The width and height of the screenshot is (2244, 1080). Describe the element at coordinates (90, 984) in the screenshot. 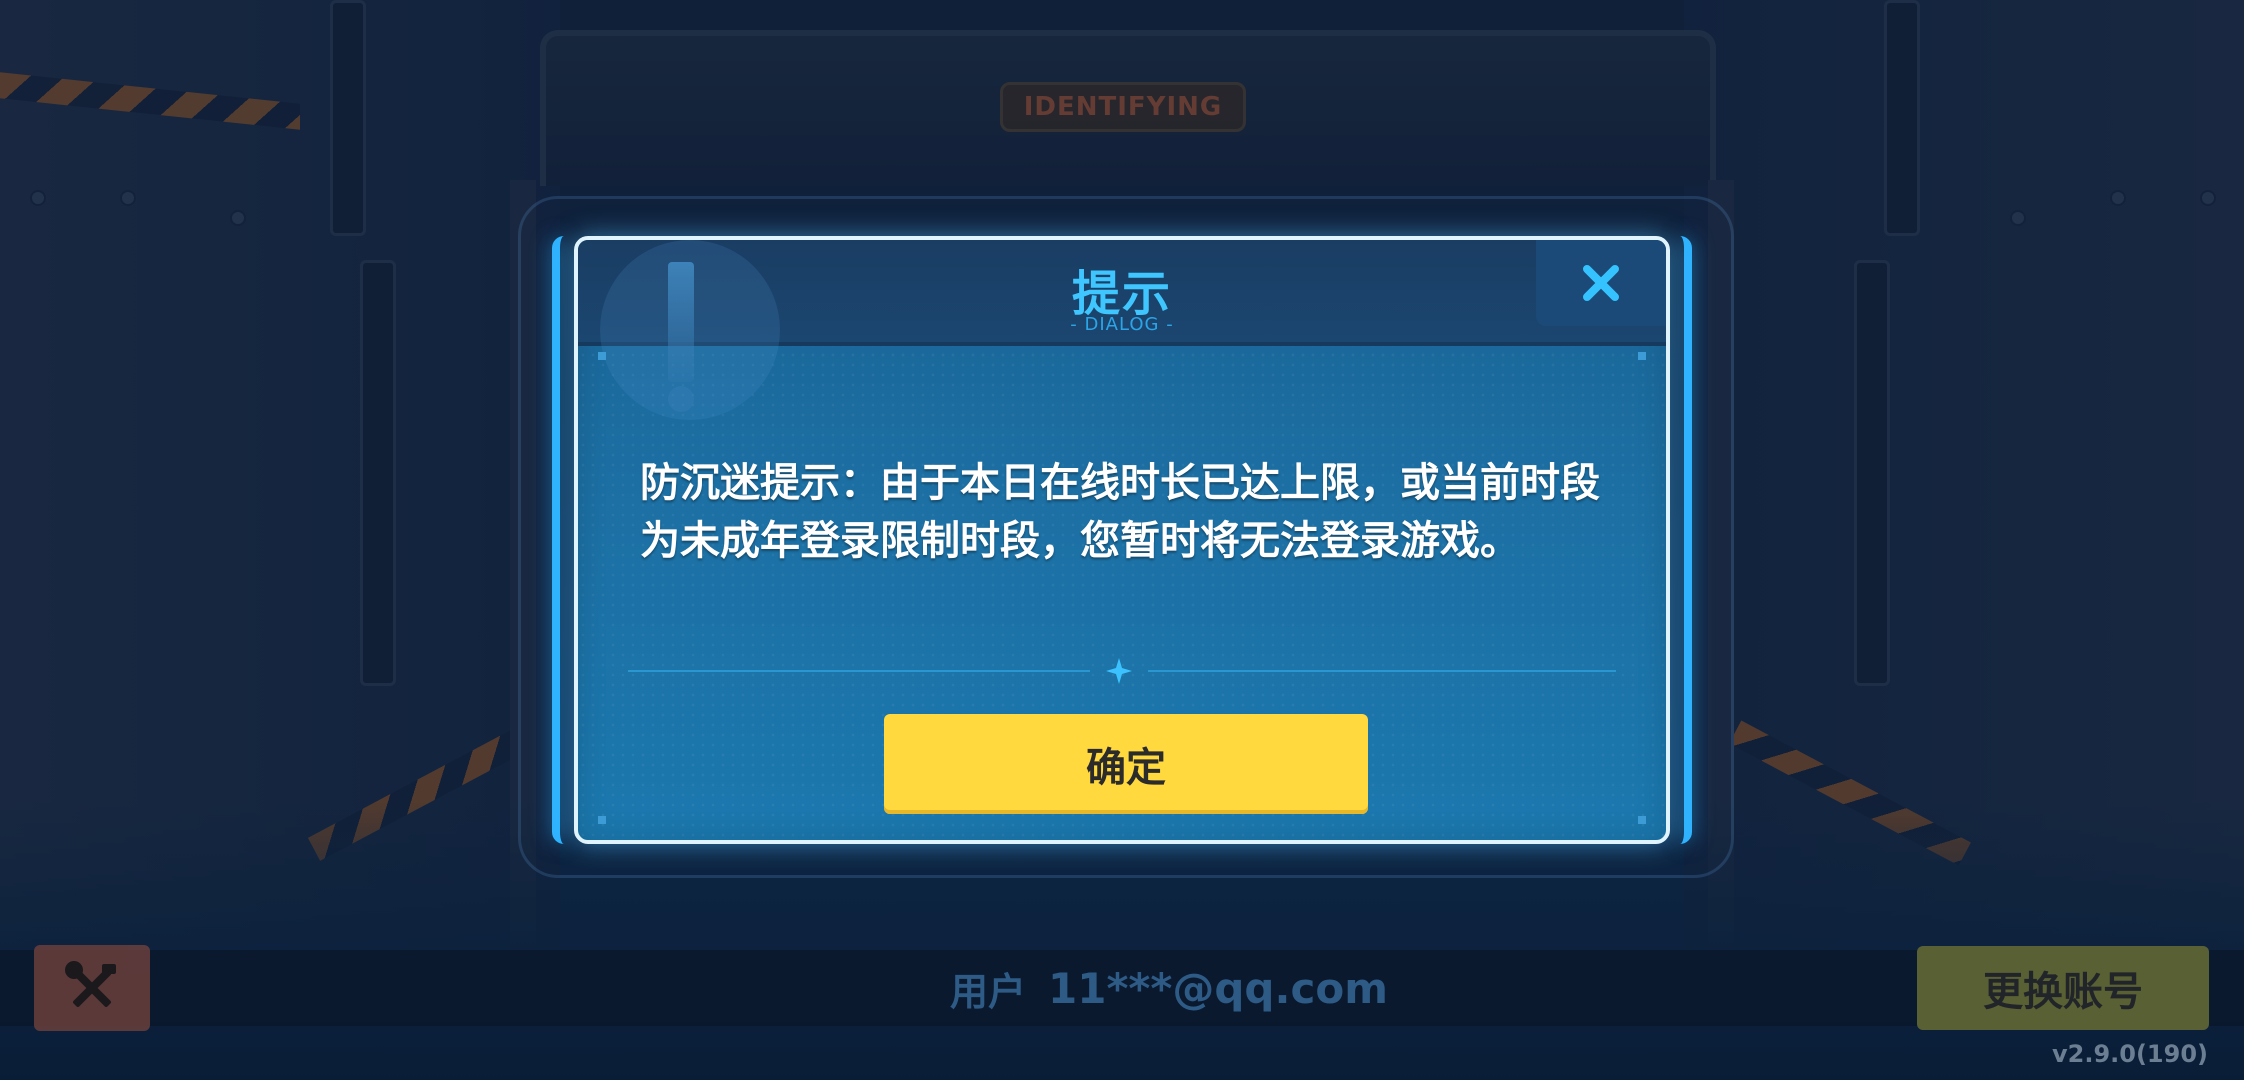

I see `tools-icon` at that location.